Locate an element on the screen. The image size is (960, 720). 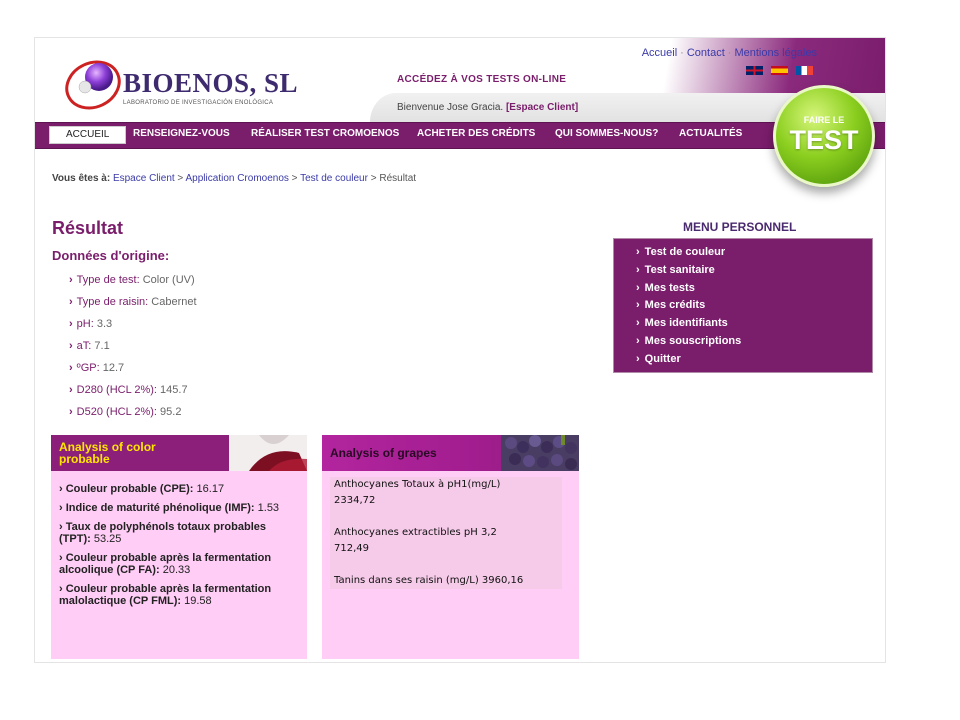
badge-small-text: FAIRE LE is located at coordinates (824, 120).